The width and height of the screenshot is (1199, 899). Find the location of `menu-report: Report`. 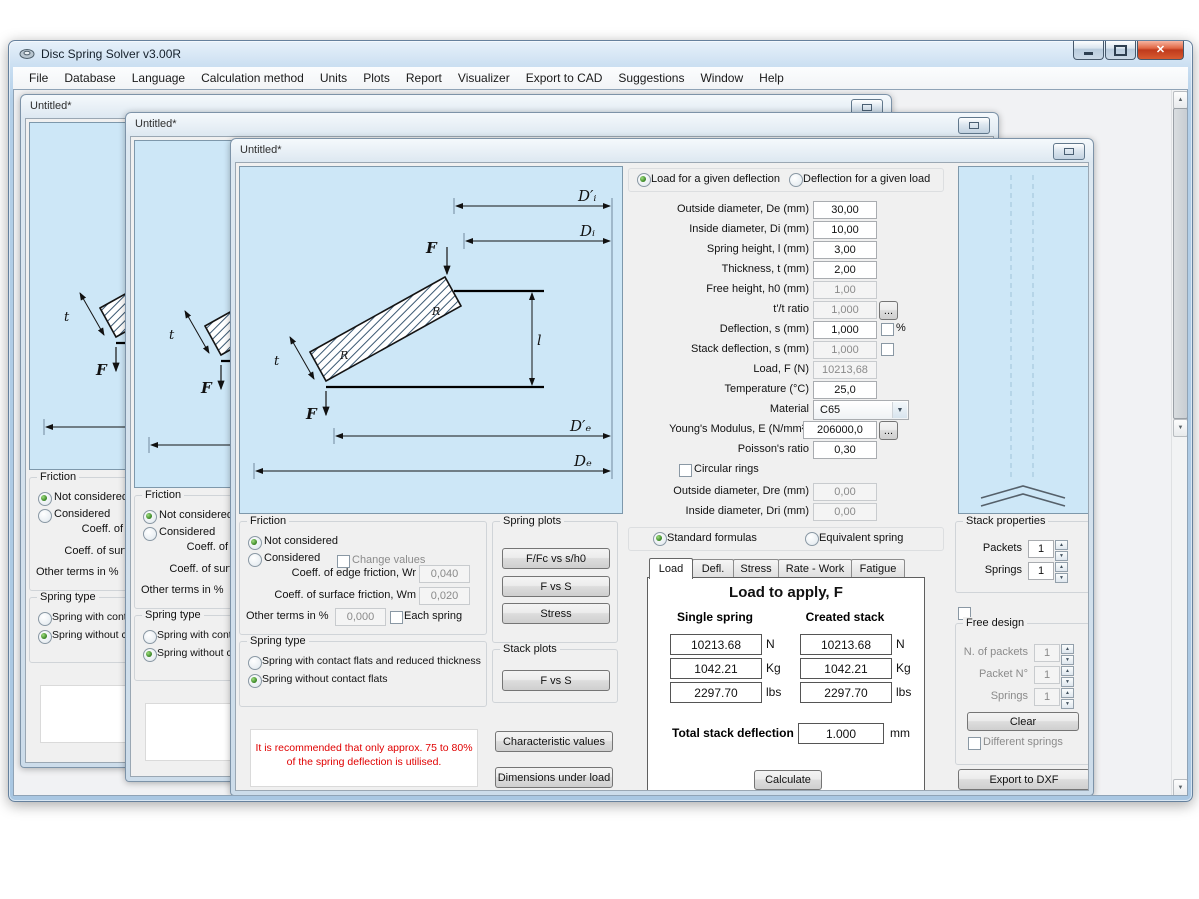

menu-report: Report is located at coordinates (424, 78).